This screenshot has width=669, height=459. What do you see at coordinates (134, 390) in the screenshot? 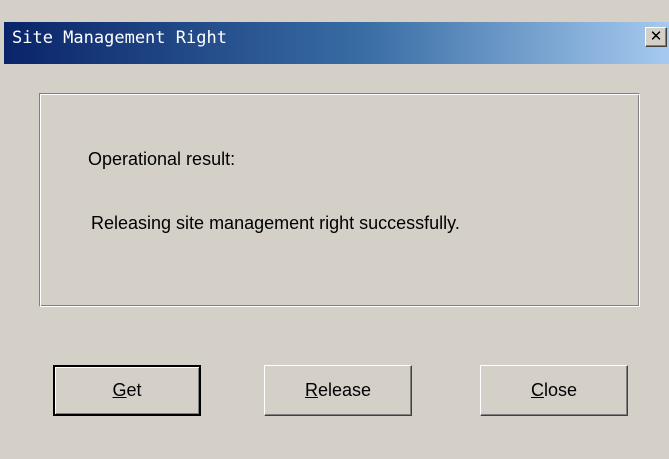
I see `get-button-label: et` at bounding box center [134, 390].